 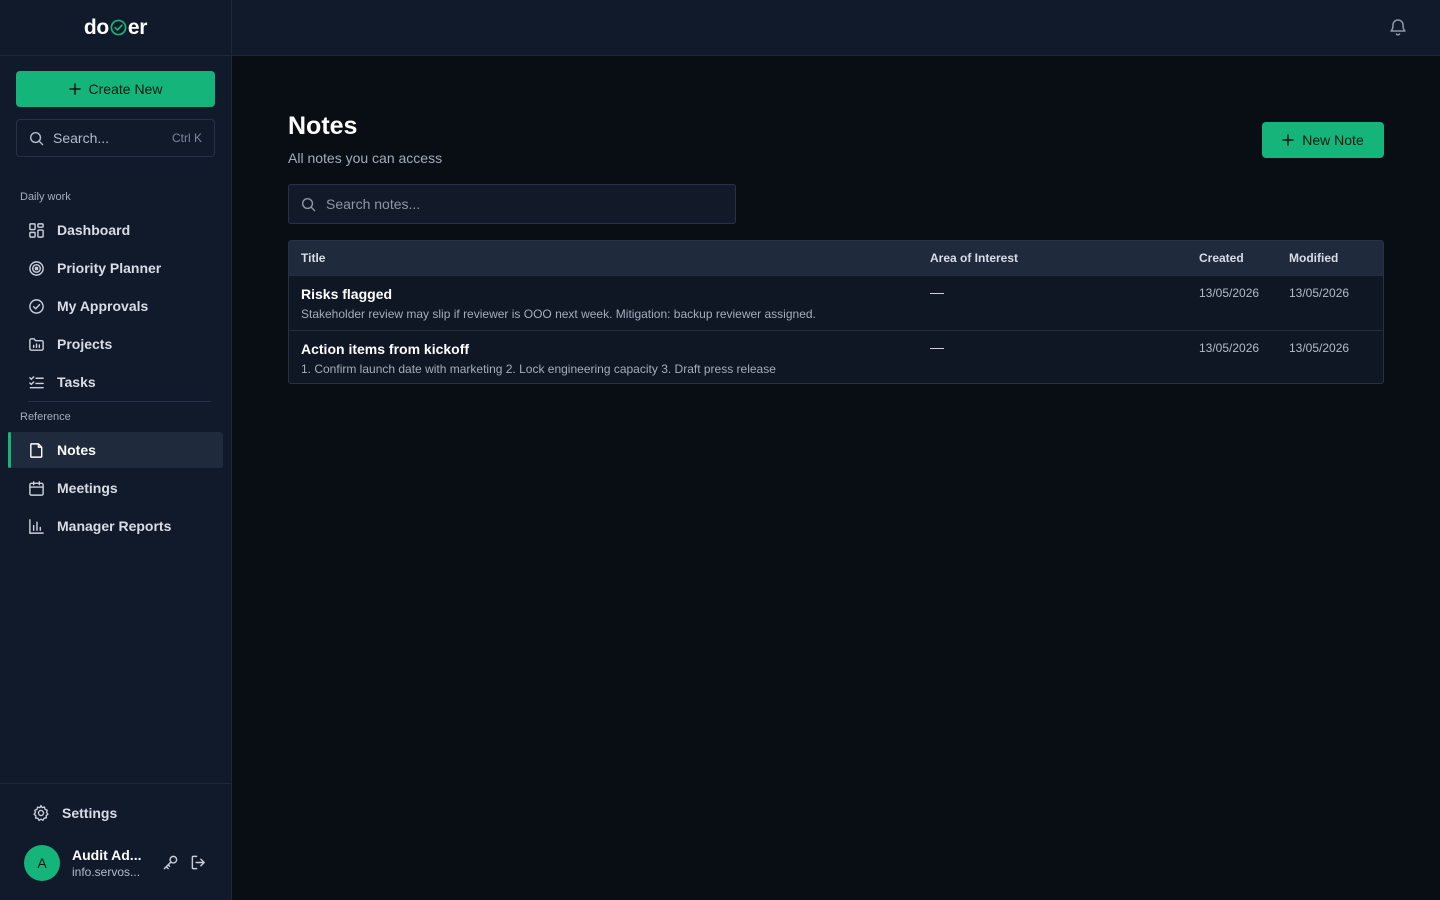 What do you see at coordinates (45, 197) in the screenshot?
I see `section-label-daily: Daily work` at bounding box center [45, 197].